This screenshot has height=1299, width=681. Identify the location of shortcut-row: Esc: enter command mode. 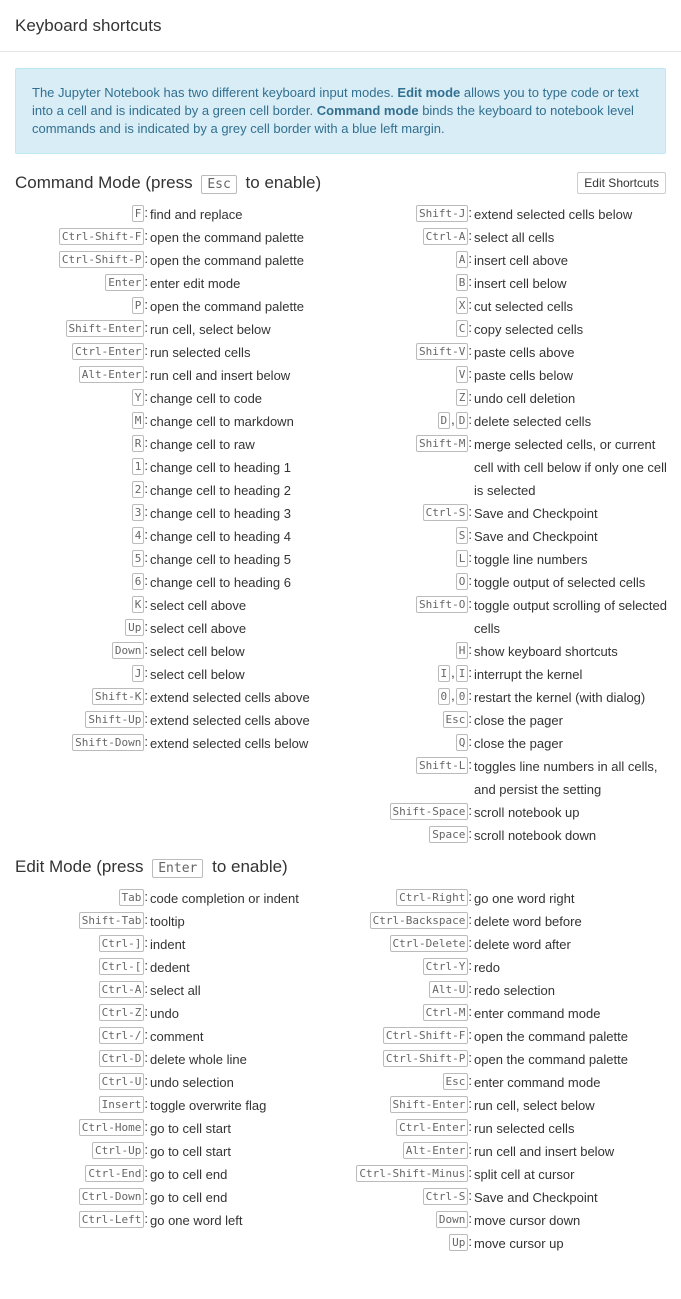
(340, 1082).